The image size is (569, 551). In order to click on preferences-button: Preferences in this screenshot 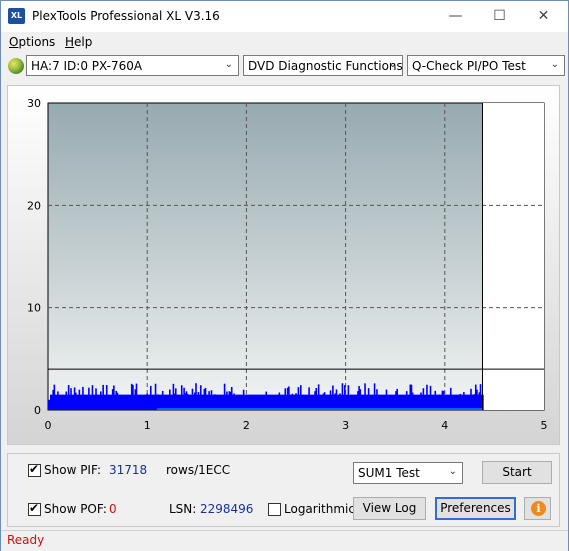, I will do `click(475, 508)`.